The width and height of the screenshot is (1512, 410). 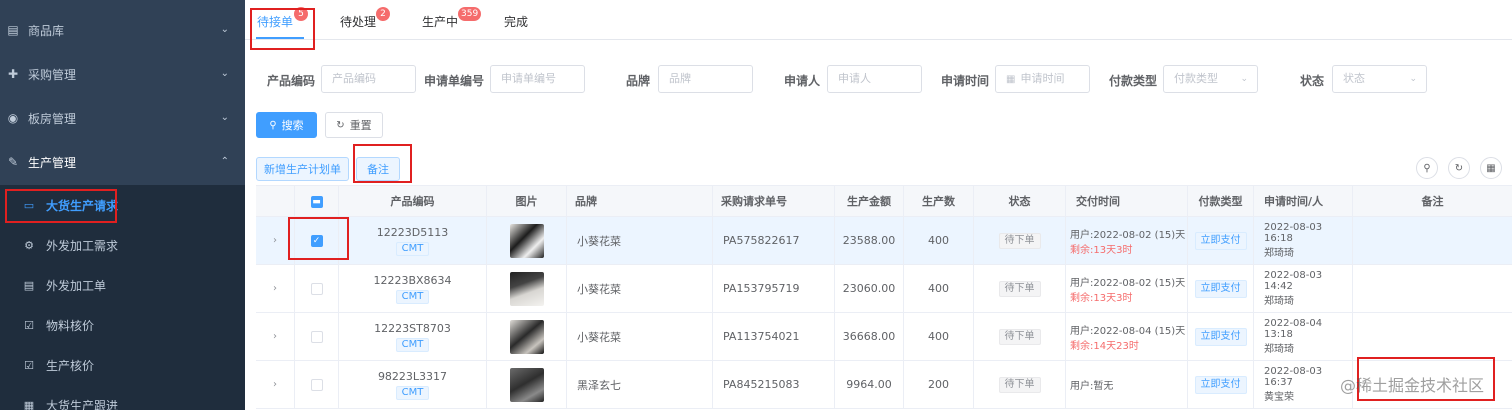 What do you see at coordinates (368, 79) in the screenshot?
I see `product-code-input: 产品编码` at bounding box center [368, 79].